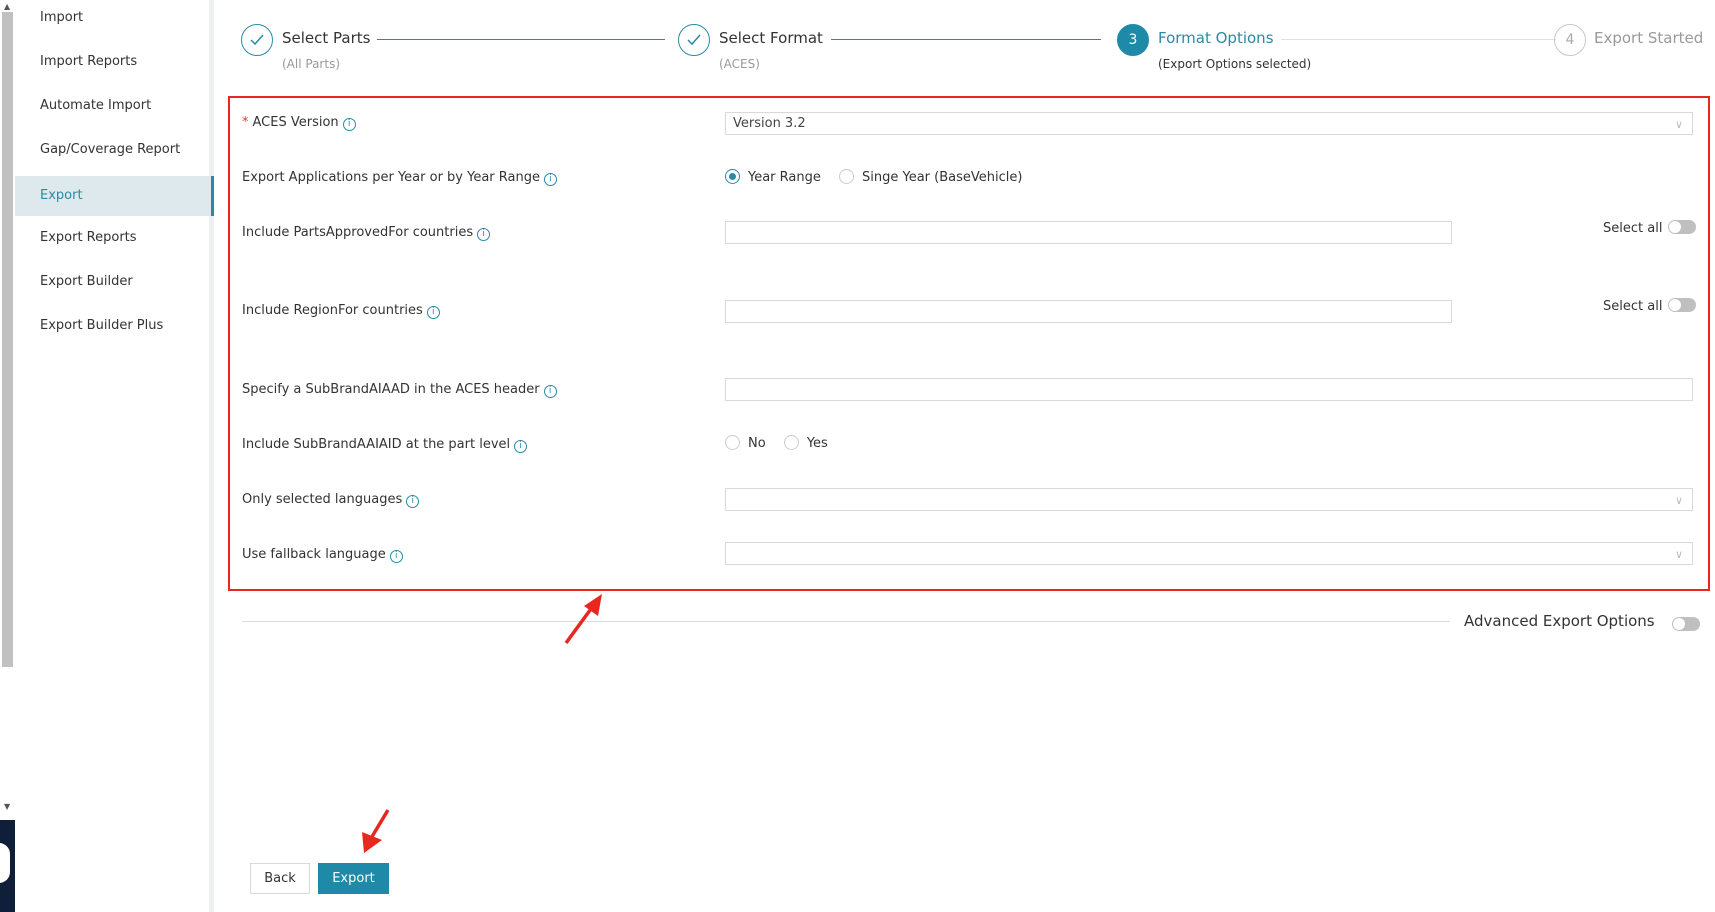 The height and width of the screenshot is (912, 1715). I want to click on aces-version-select: Version 3.2 ∨, so click(1209, 123).